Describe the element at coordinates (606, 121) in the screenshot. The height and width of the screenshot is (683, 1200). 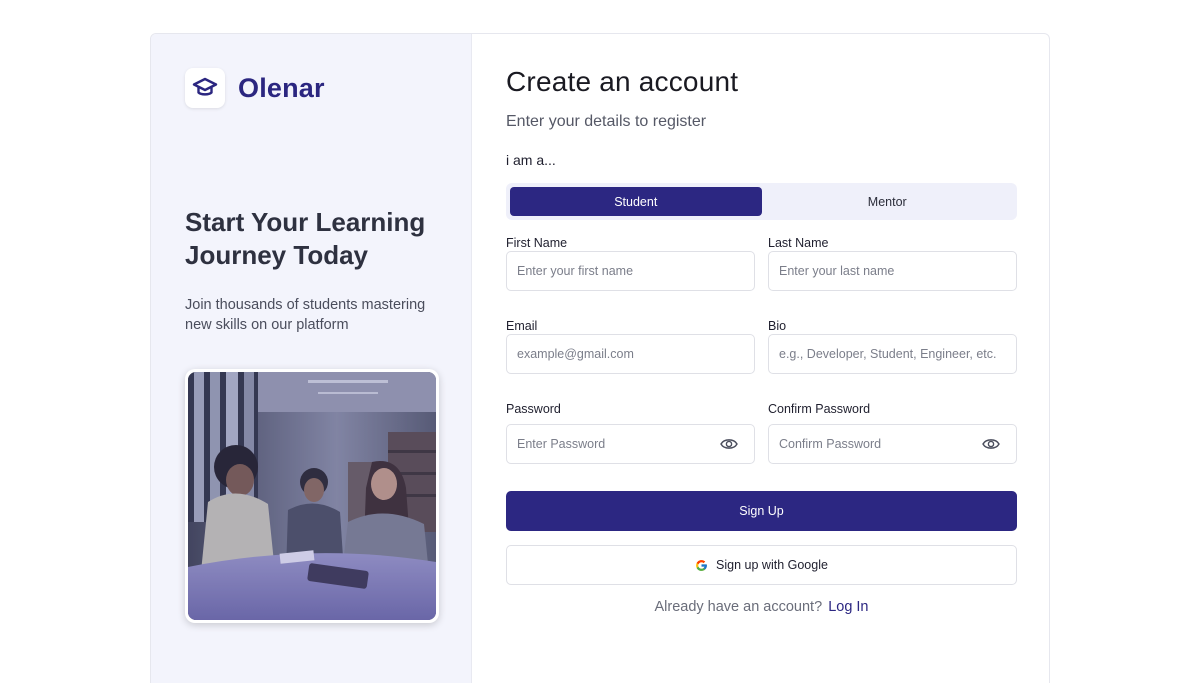
I see `form-subtitle: Enter your details to register` at that location.